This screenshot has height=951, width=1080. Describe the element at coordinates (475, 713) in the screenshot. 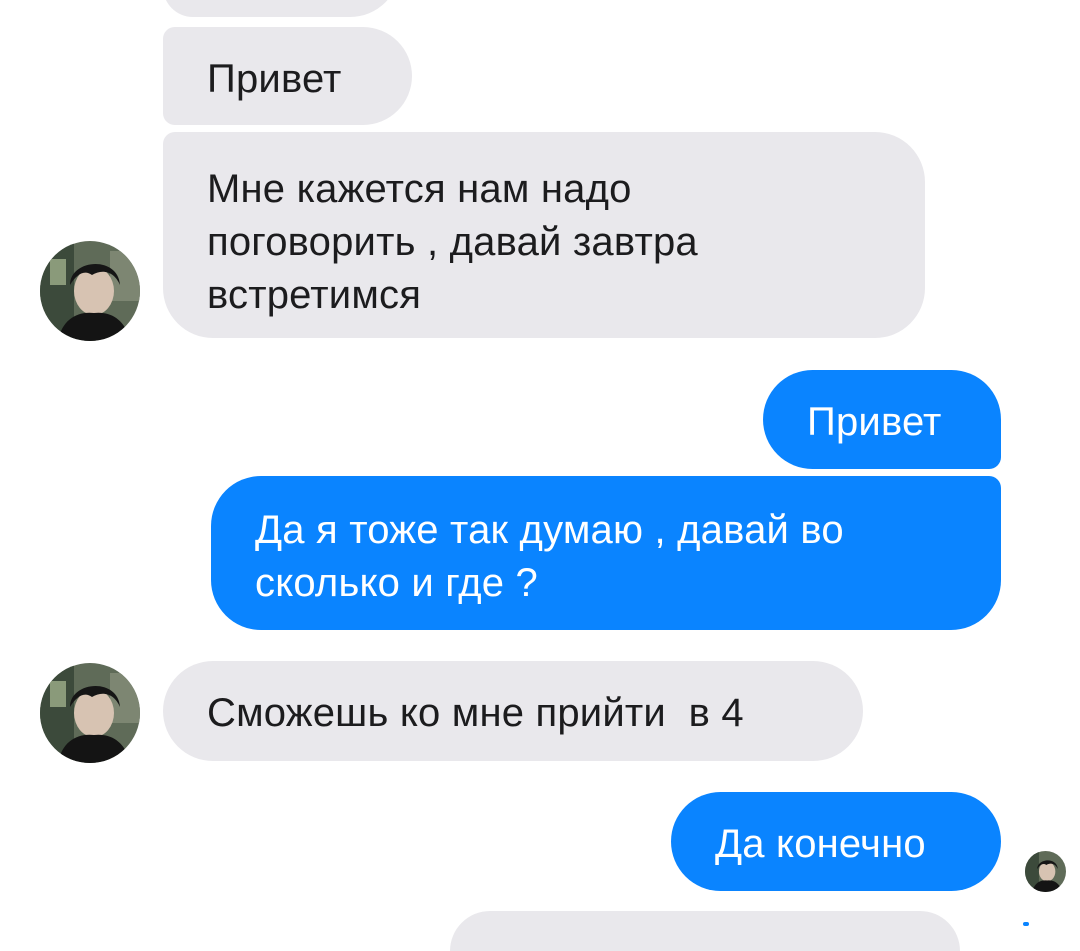

I see `message-text: Сможешь ко мне прийти в 4` at that location.